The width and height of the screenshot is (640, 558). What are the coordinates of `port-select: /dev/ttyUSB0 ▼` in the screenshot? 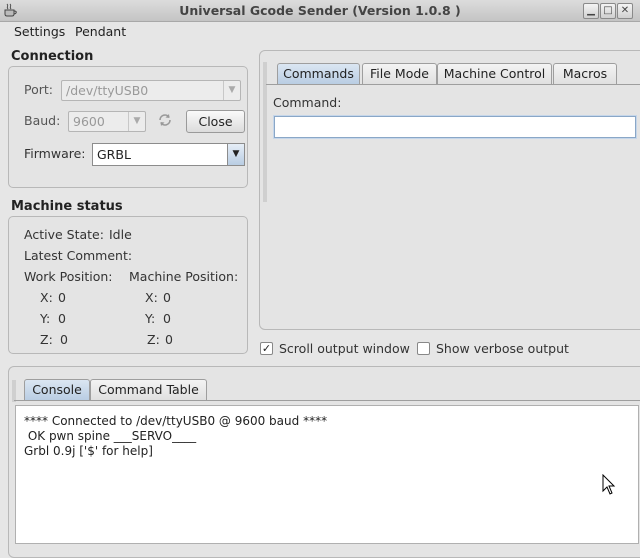 It's located at (151, 90).